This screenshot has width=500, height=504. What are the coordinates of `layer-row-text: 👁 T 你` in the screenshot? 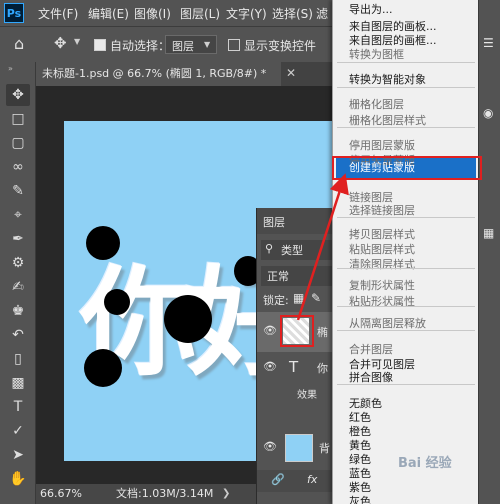 It's located at (296, 368).